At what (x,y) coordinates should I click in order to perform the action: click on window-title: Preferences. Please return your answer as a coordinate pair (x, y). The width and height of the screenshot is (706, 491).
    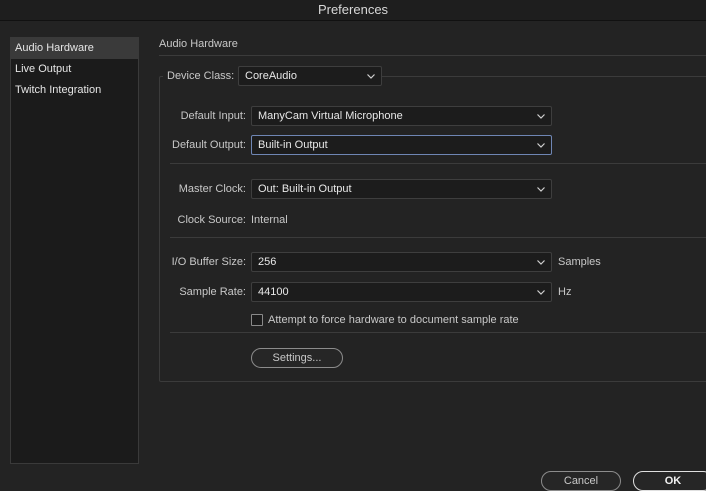
    Looking at the image, I should click on (353, 10).